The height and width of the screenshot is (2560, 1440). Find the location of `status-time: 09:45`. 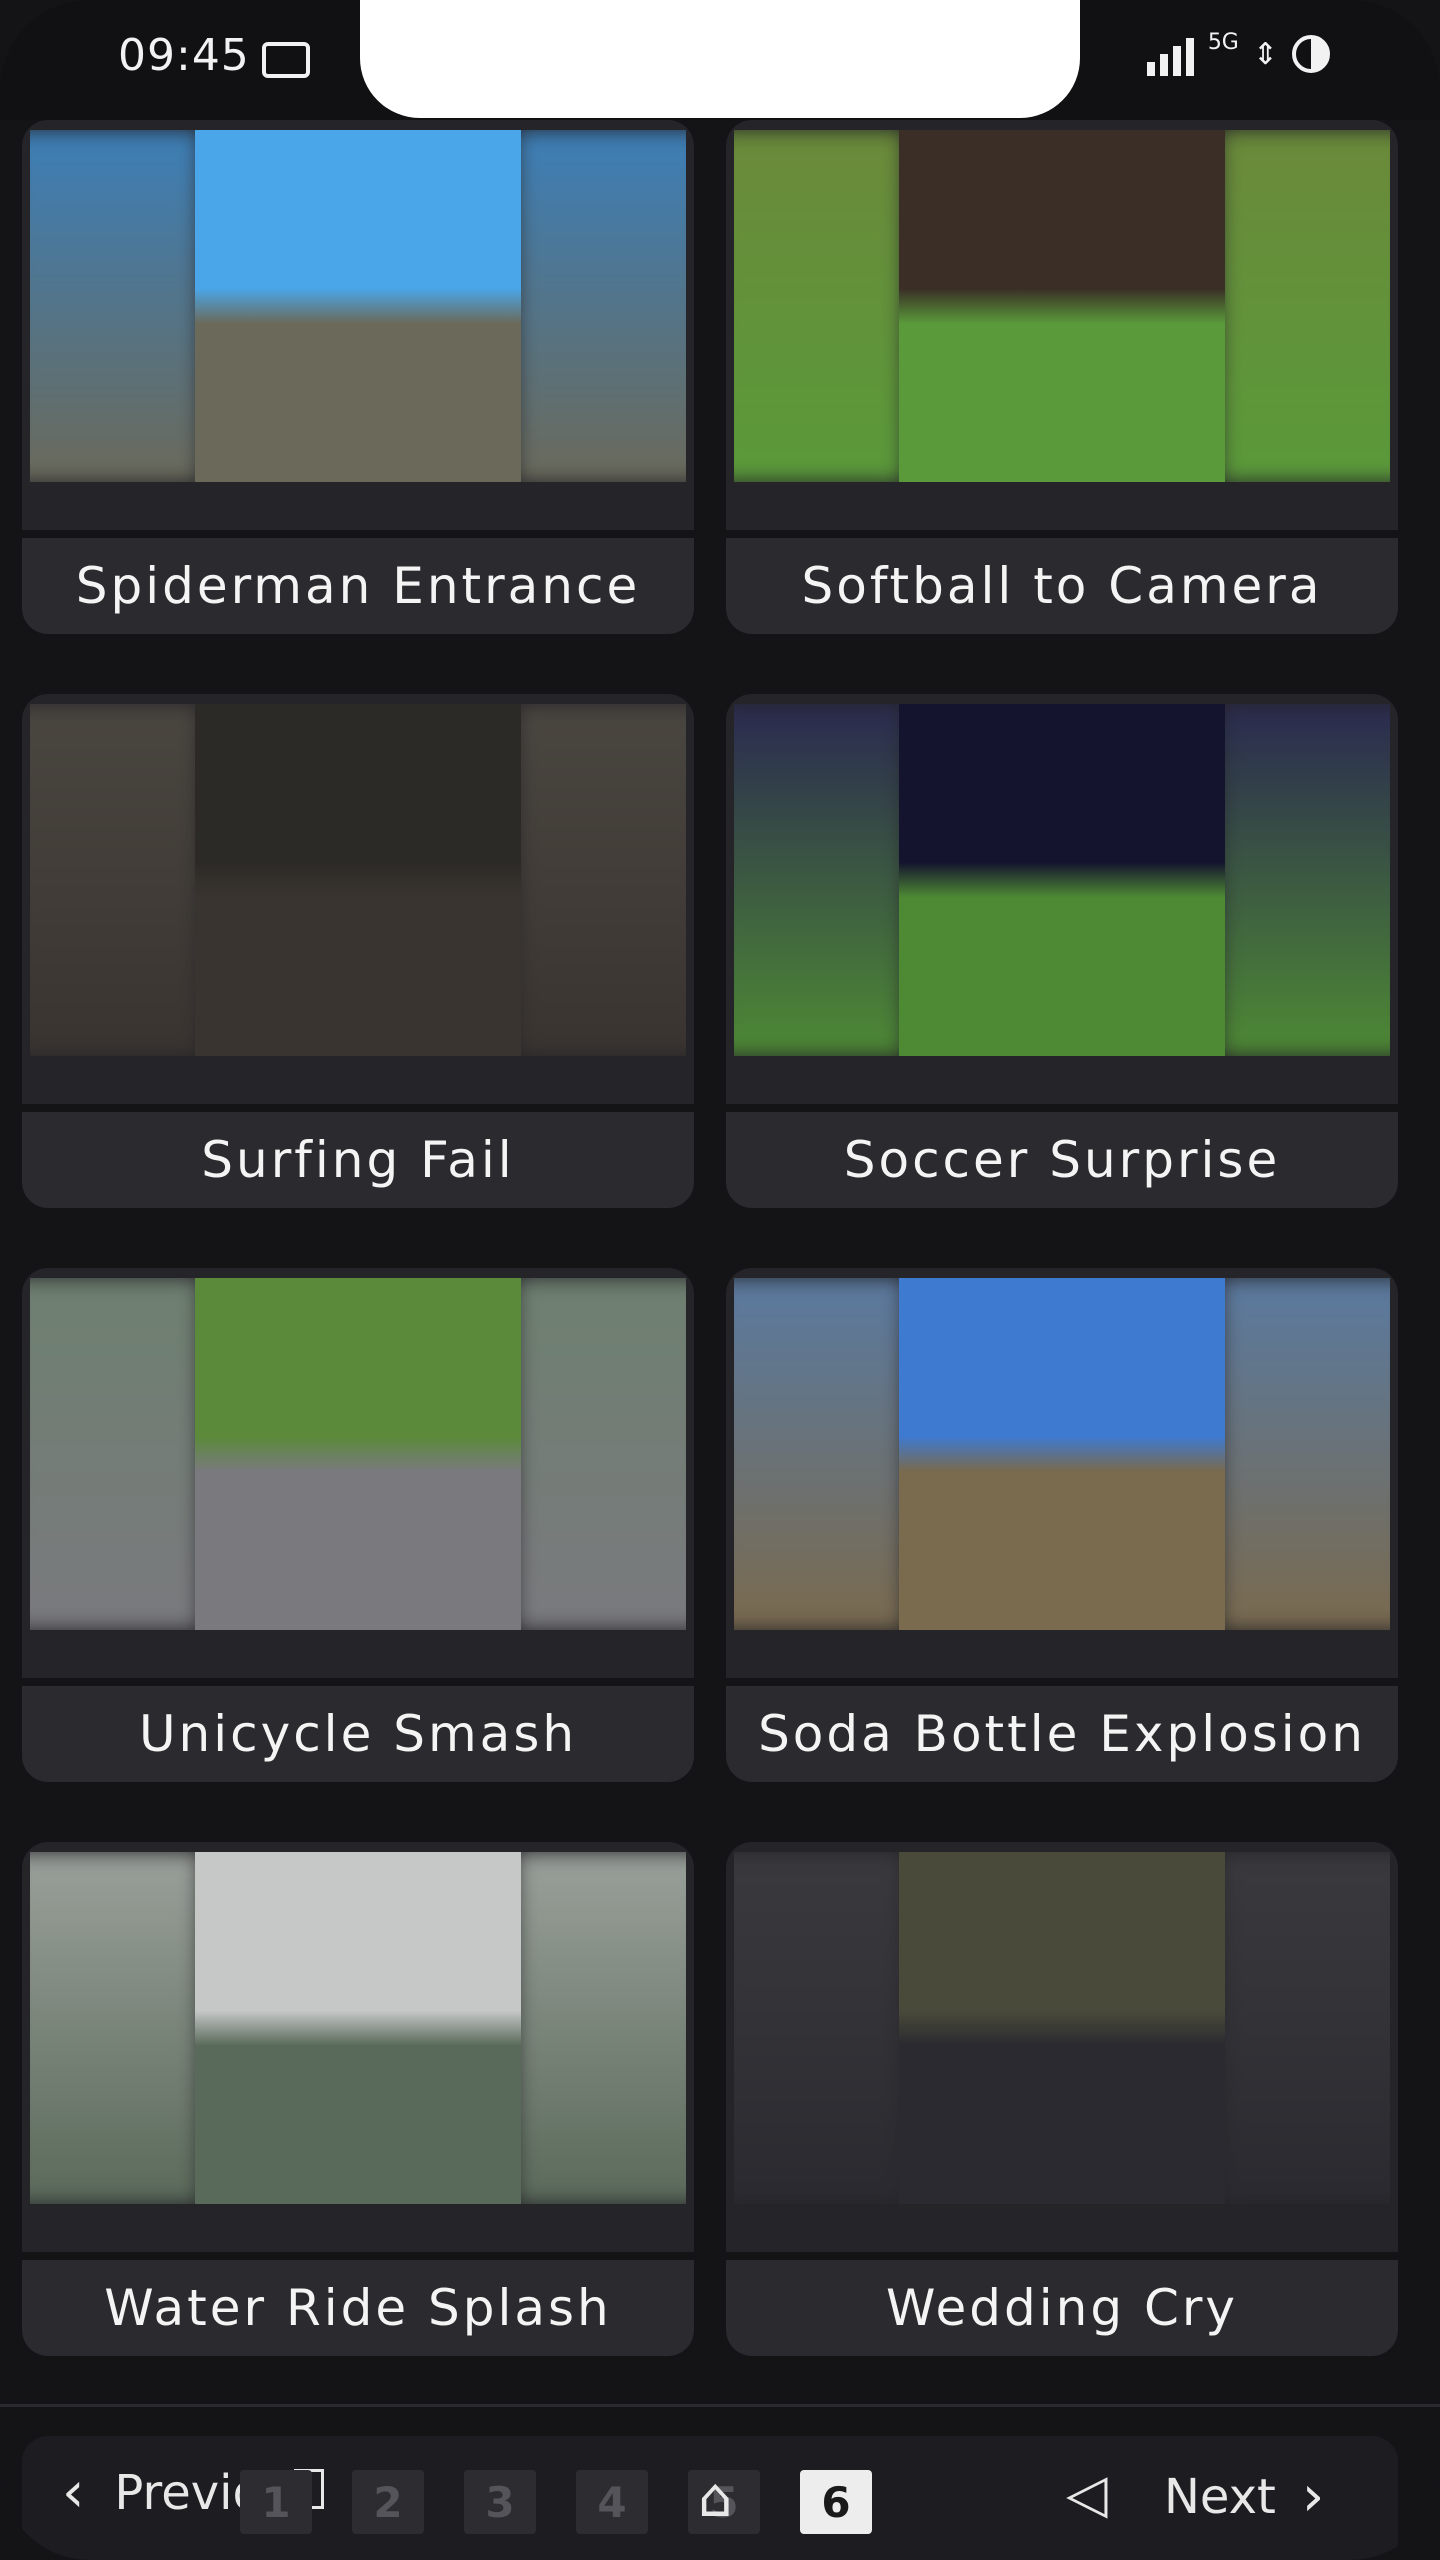

status-time: 09:45 is located at coordinates (184, 55).